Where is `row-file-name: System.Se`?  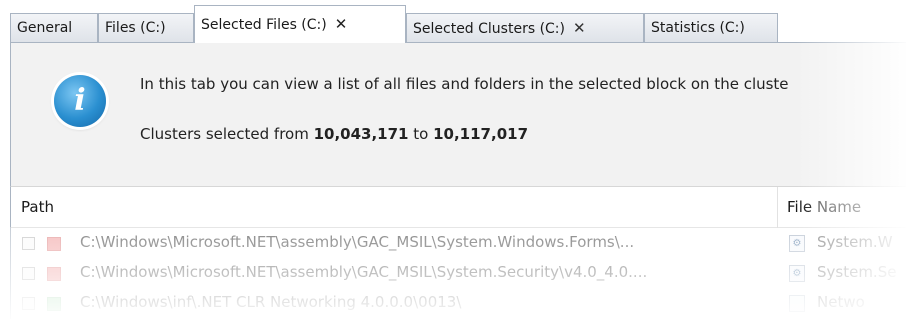
row-file-name: System.Se is located at coordinates (857, 272).